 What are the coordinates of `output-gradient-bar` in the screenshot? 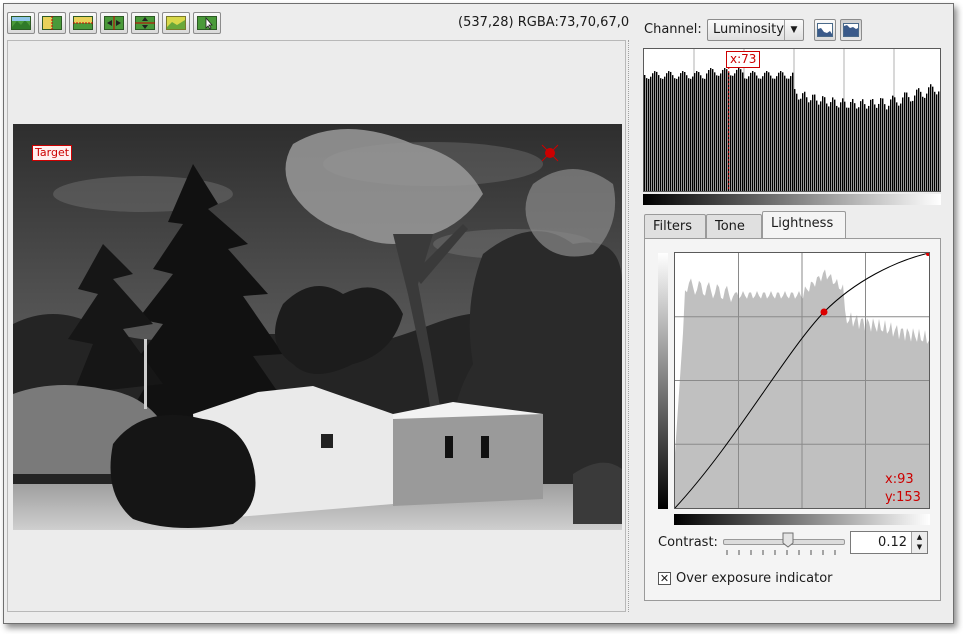 It's located at (663, 381).